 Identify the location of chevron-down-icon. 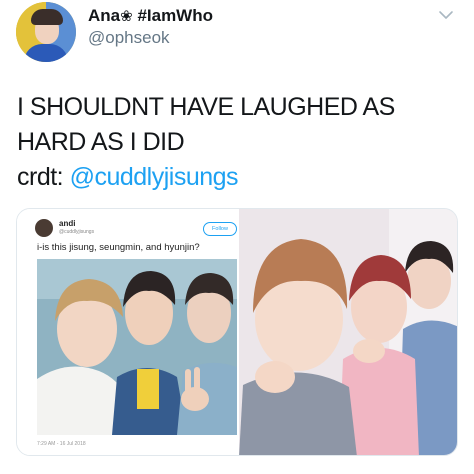
(446, 15).